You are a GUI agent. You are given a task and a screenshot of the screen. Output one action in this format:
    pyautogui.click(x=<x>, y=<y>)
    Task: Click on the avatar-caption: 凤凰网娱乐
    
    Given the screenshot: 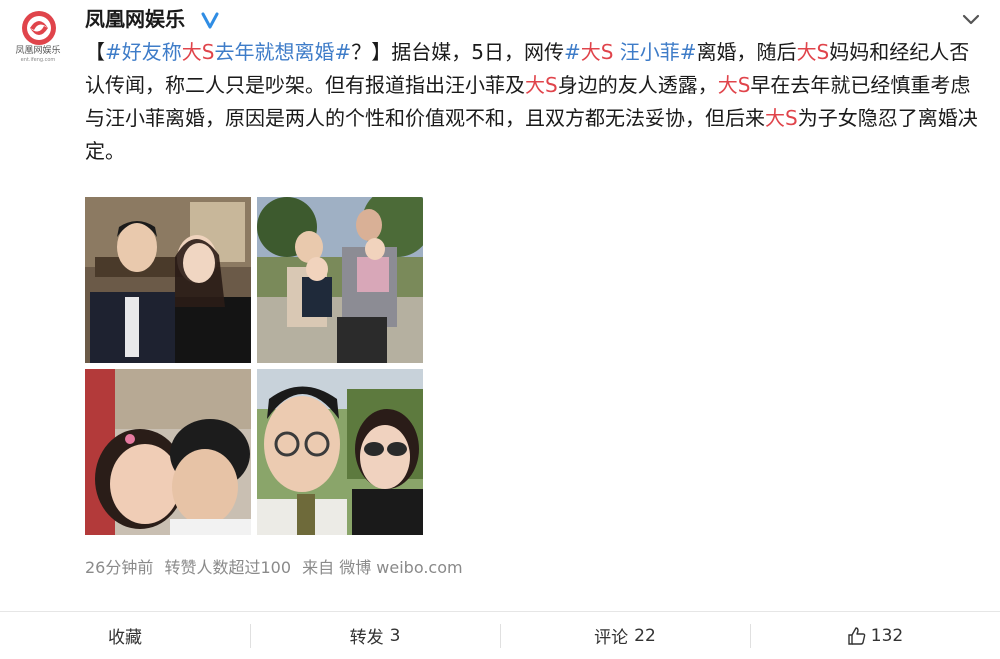 What is the action you would take?
    pyautogui.click(x=38, y=51)
    